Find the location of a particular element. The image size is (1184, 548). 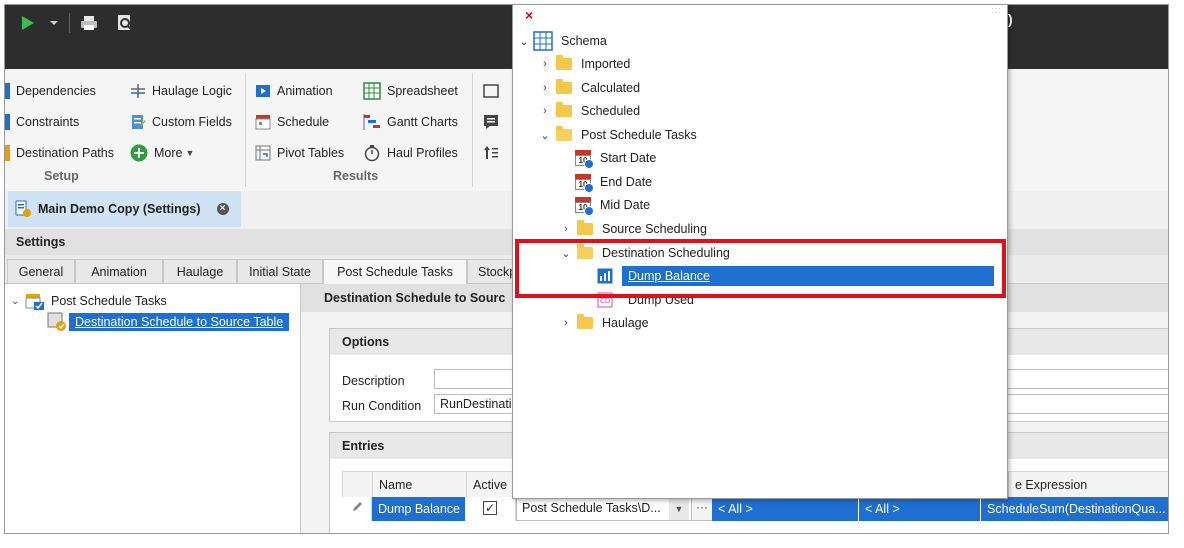

run-icon is located at coordinates (28, 23).